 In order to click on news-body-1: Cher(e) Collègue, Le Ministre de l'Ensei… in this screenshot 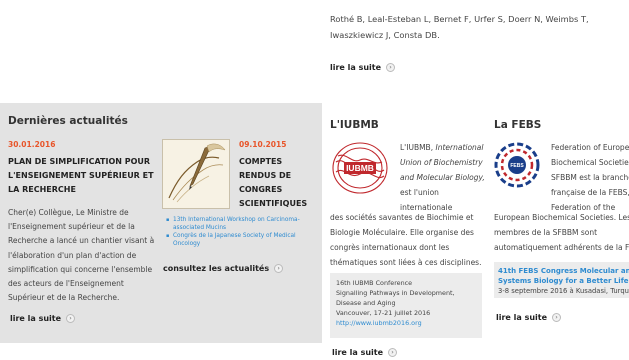, I will do `click(81, 255)`.